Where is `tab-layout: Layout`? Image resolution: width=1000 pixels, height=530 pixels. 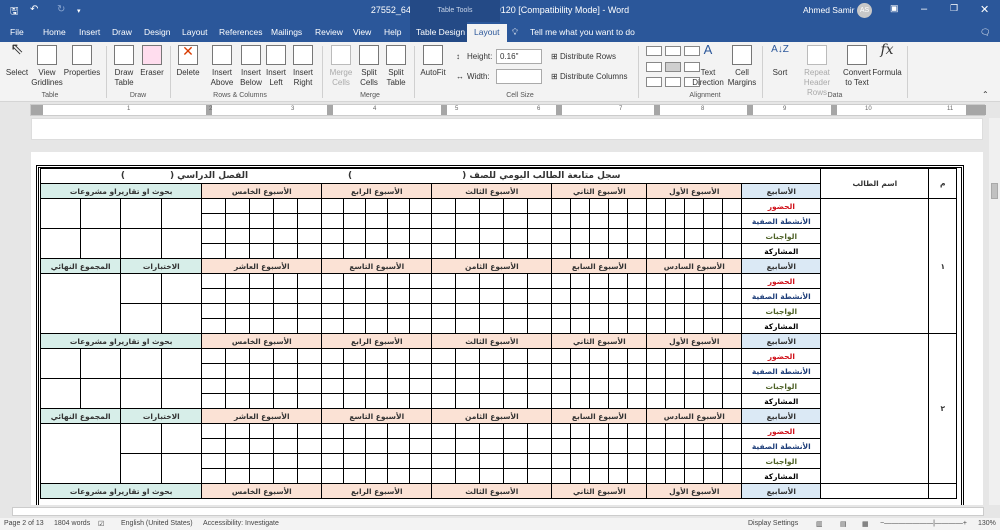 tab-layout: Layout is located at coordinates (195, 32).